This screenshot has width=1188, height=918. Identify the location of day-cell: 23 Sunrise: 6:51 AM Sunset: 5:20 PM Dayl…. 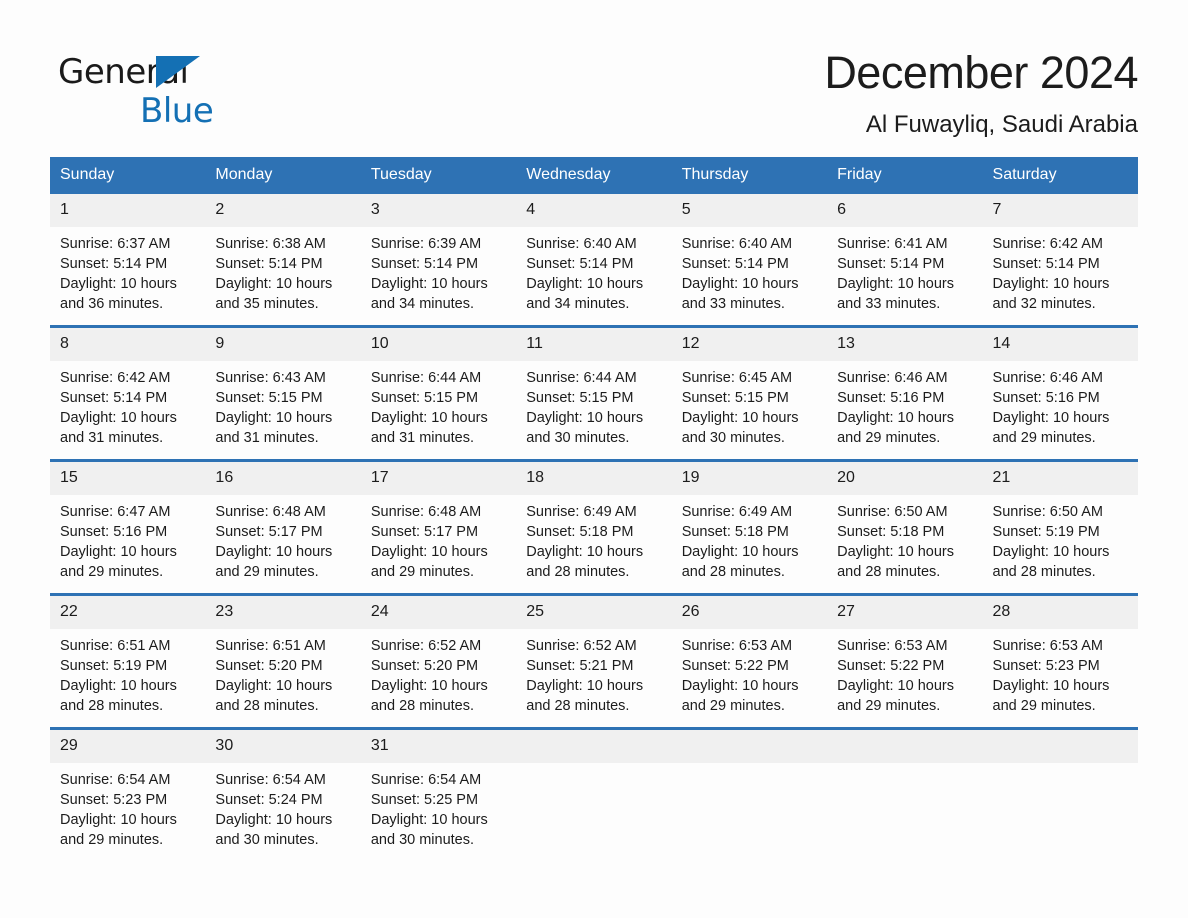
(283, 661).